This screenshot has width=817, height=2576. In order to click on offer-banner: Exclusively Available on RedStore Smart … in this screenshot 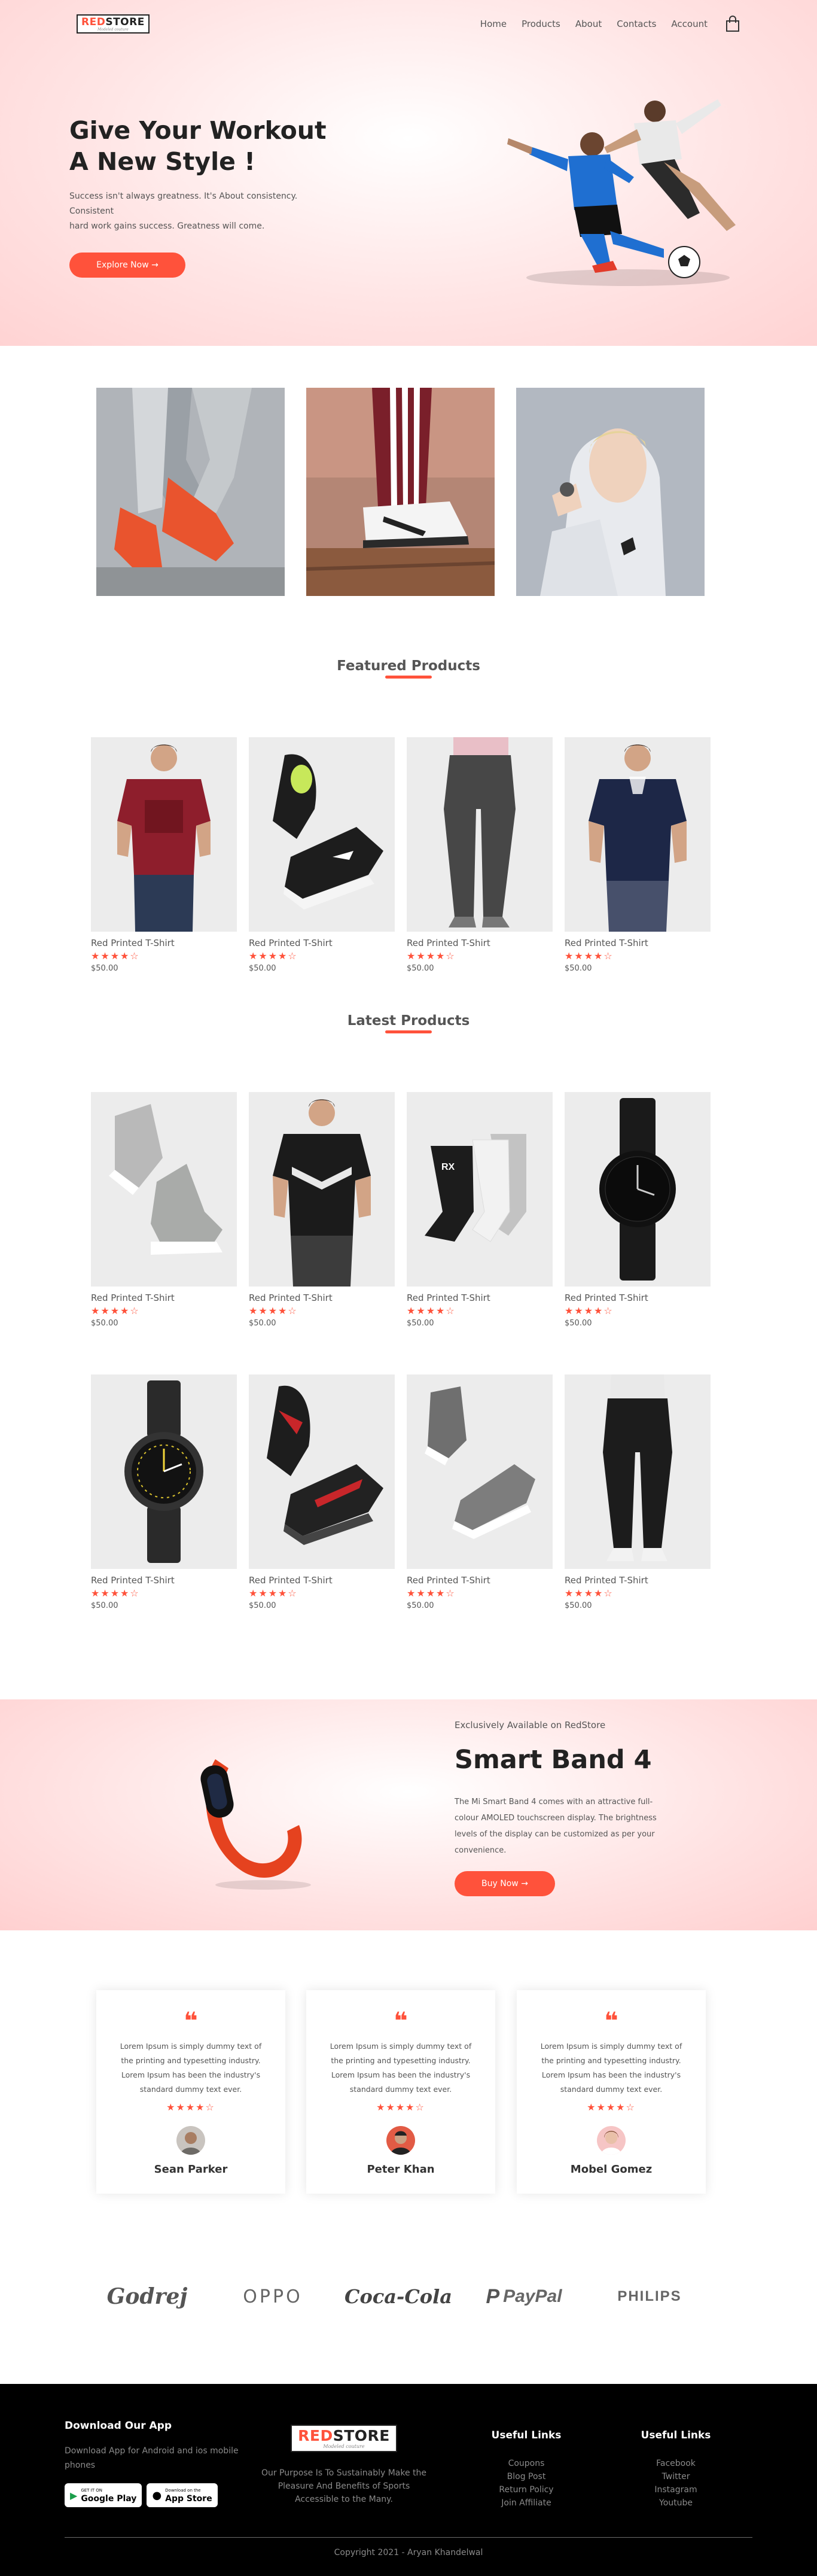, I will do `click(408, 1815)`.